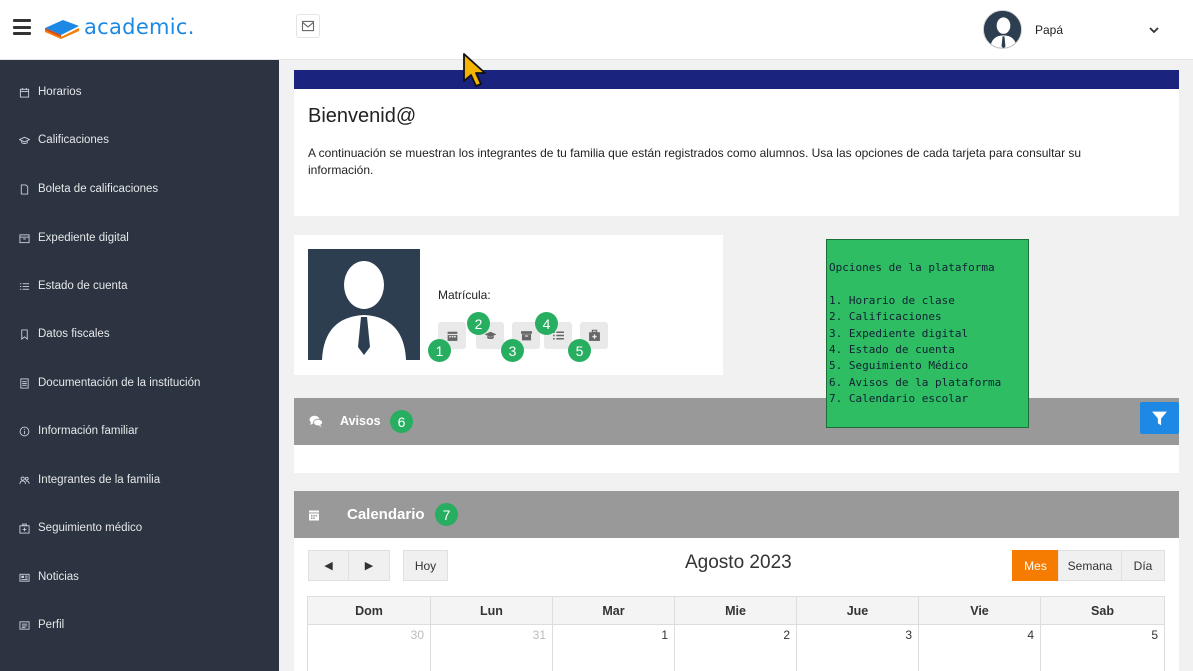 Image resolution: width=1193 pixels, height=671 pixels. What do you see at coordinates (119, 383) in the screenshot?
I see `sidebar-item-label: Documentación de la institución` at bounding box center [119, 383].